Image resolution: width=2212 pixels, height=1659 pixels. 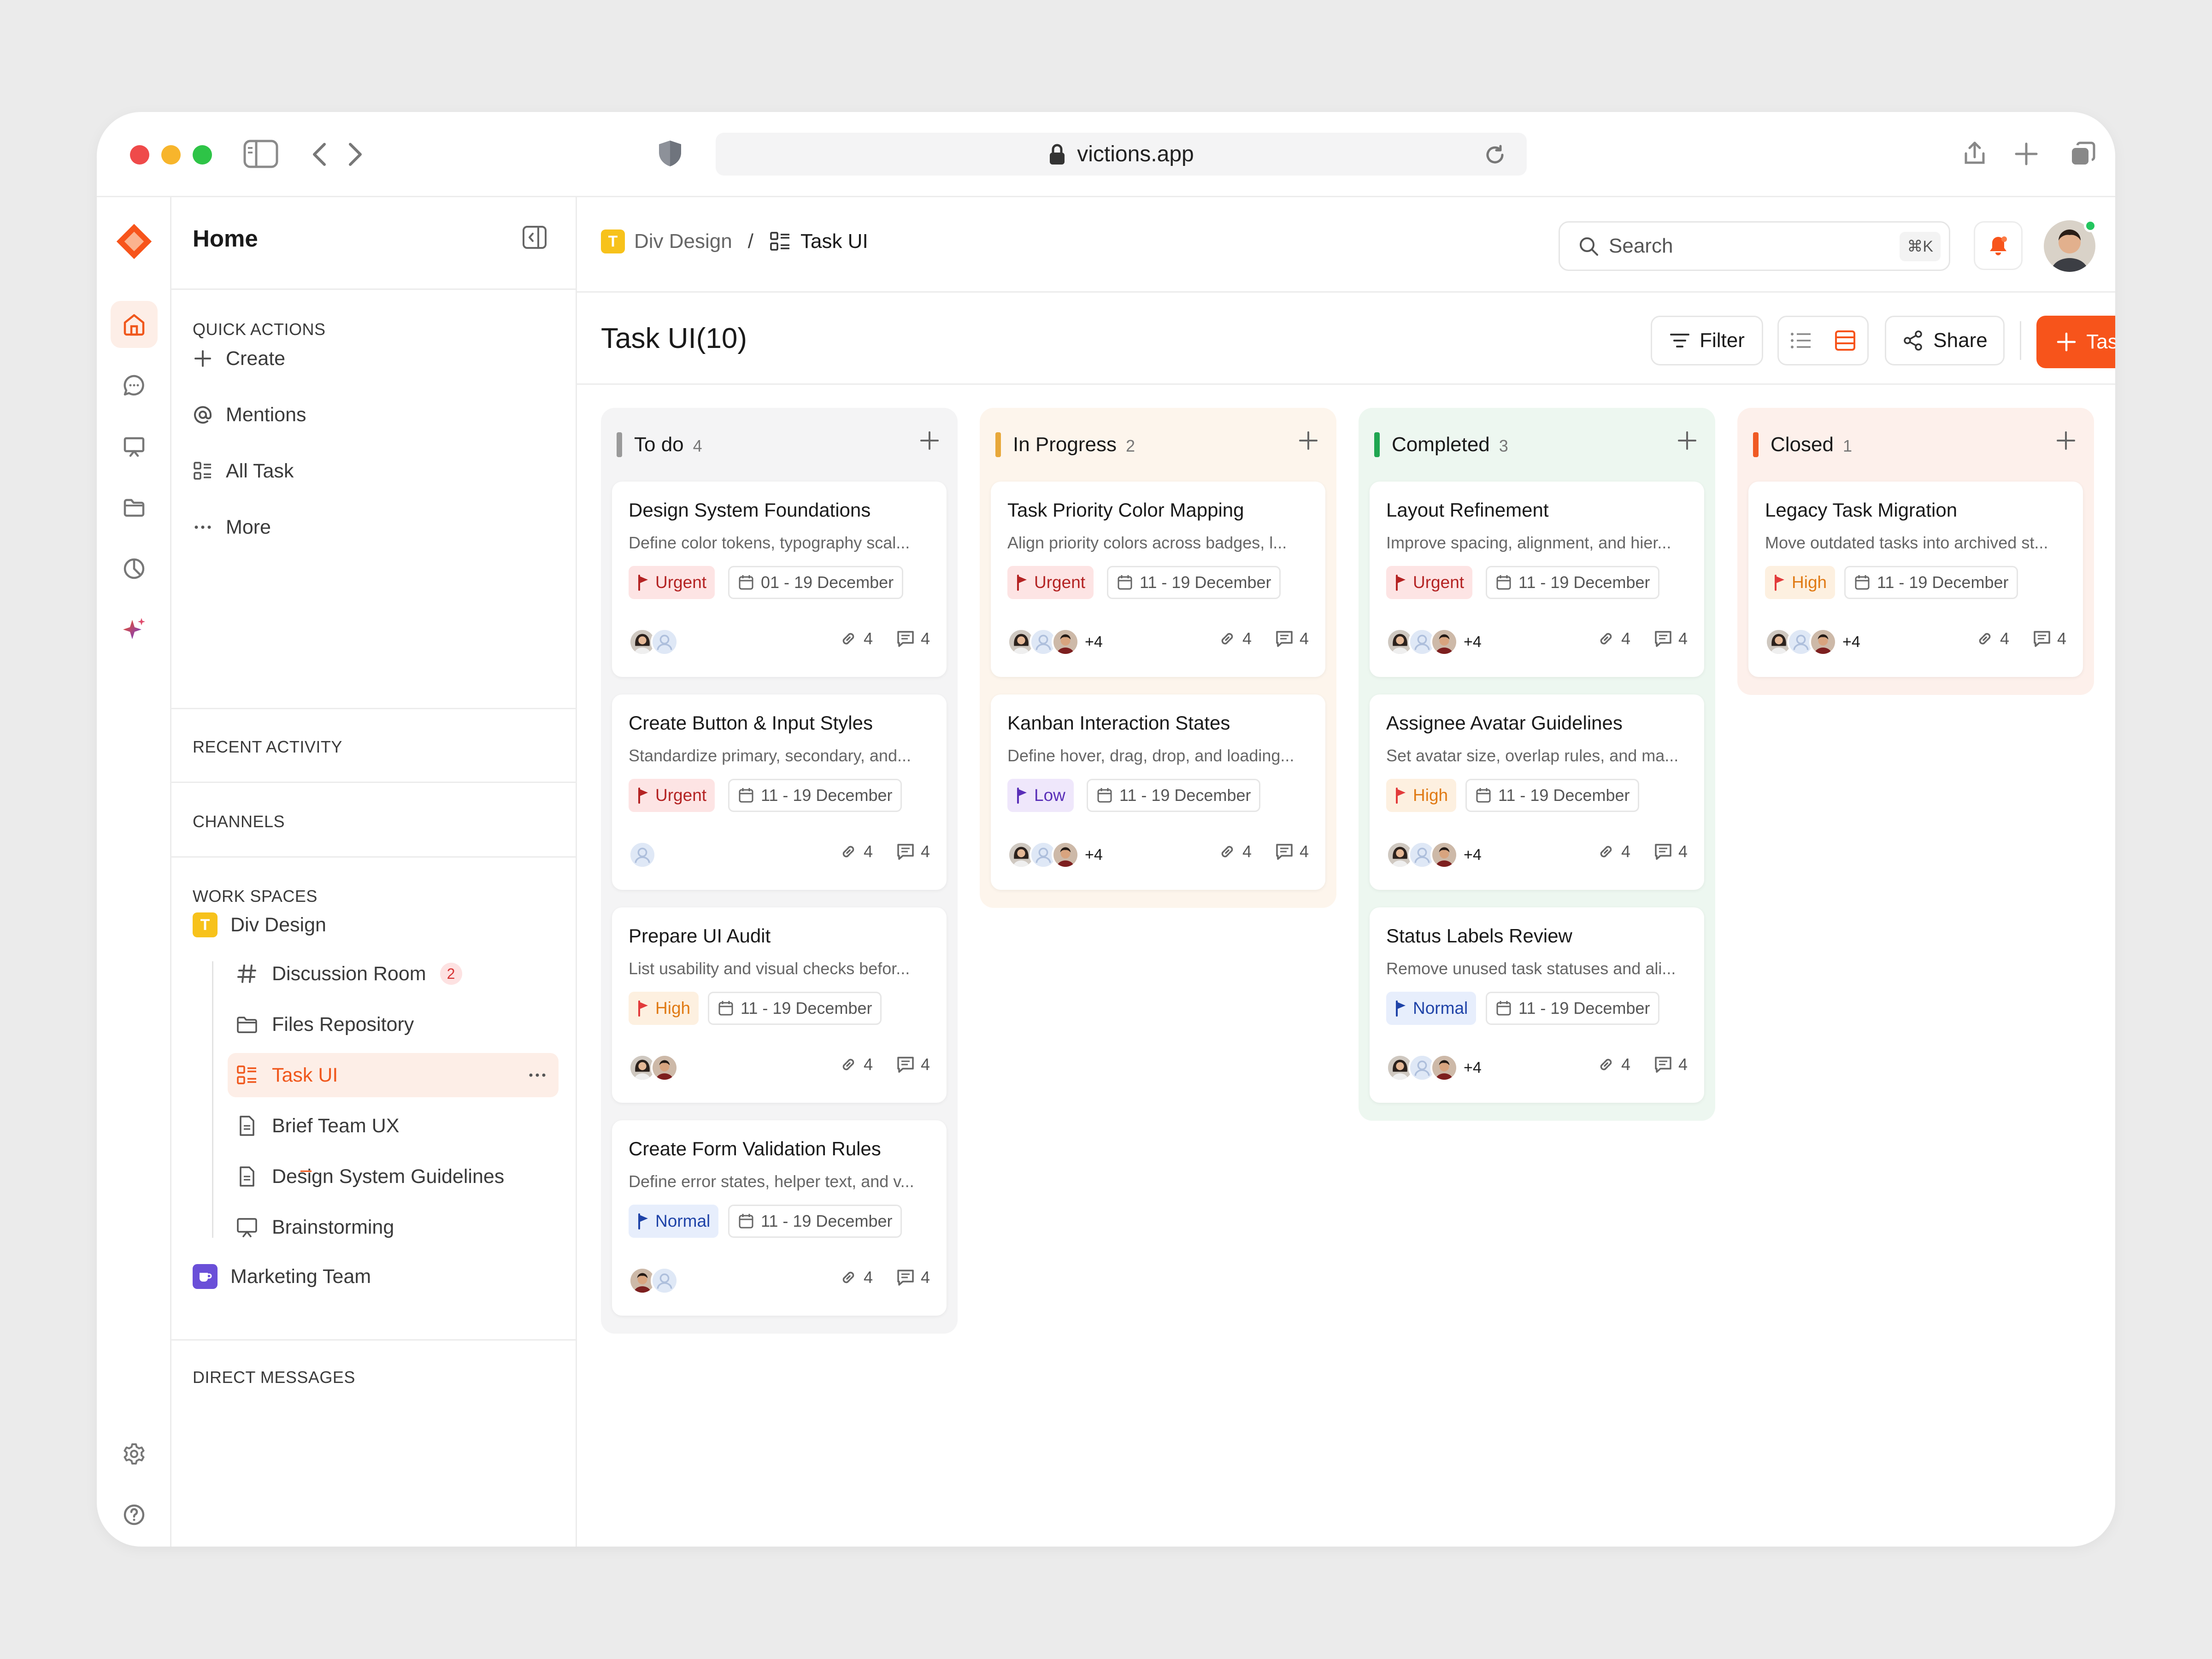 I want to click on forward-icon, so click(x=356, y=154).